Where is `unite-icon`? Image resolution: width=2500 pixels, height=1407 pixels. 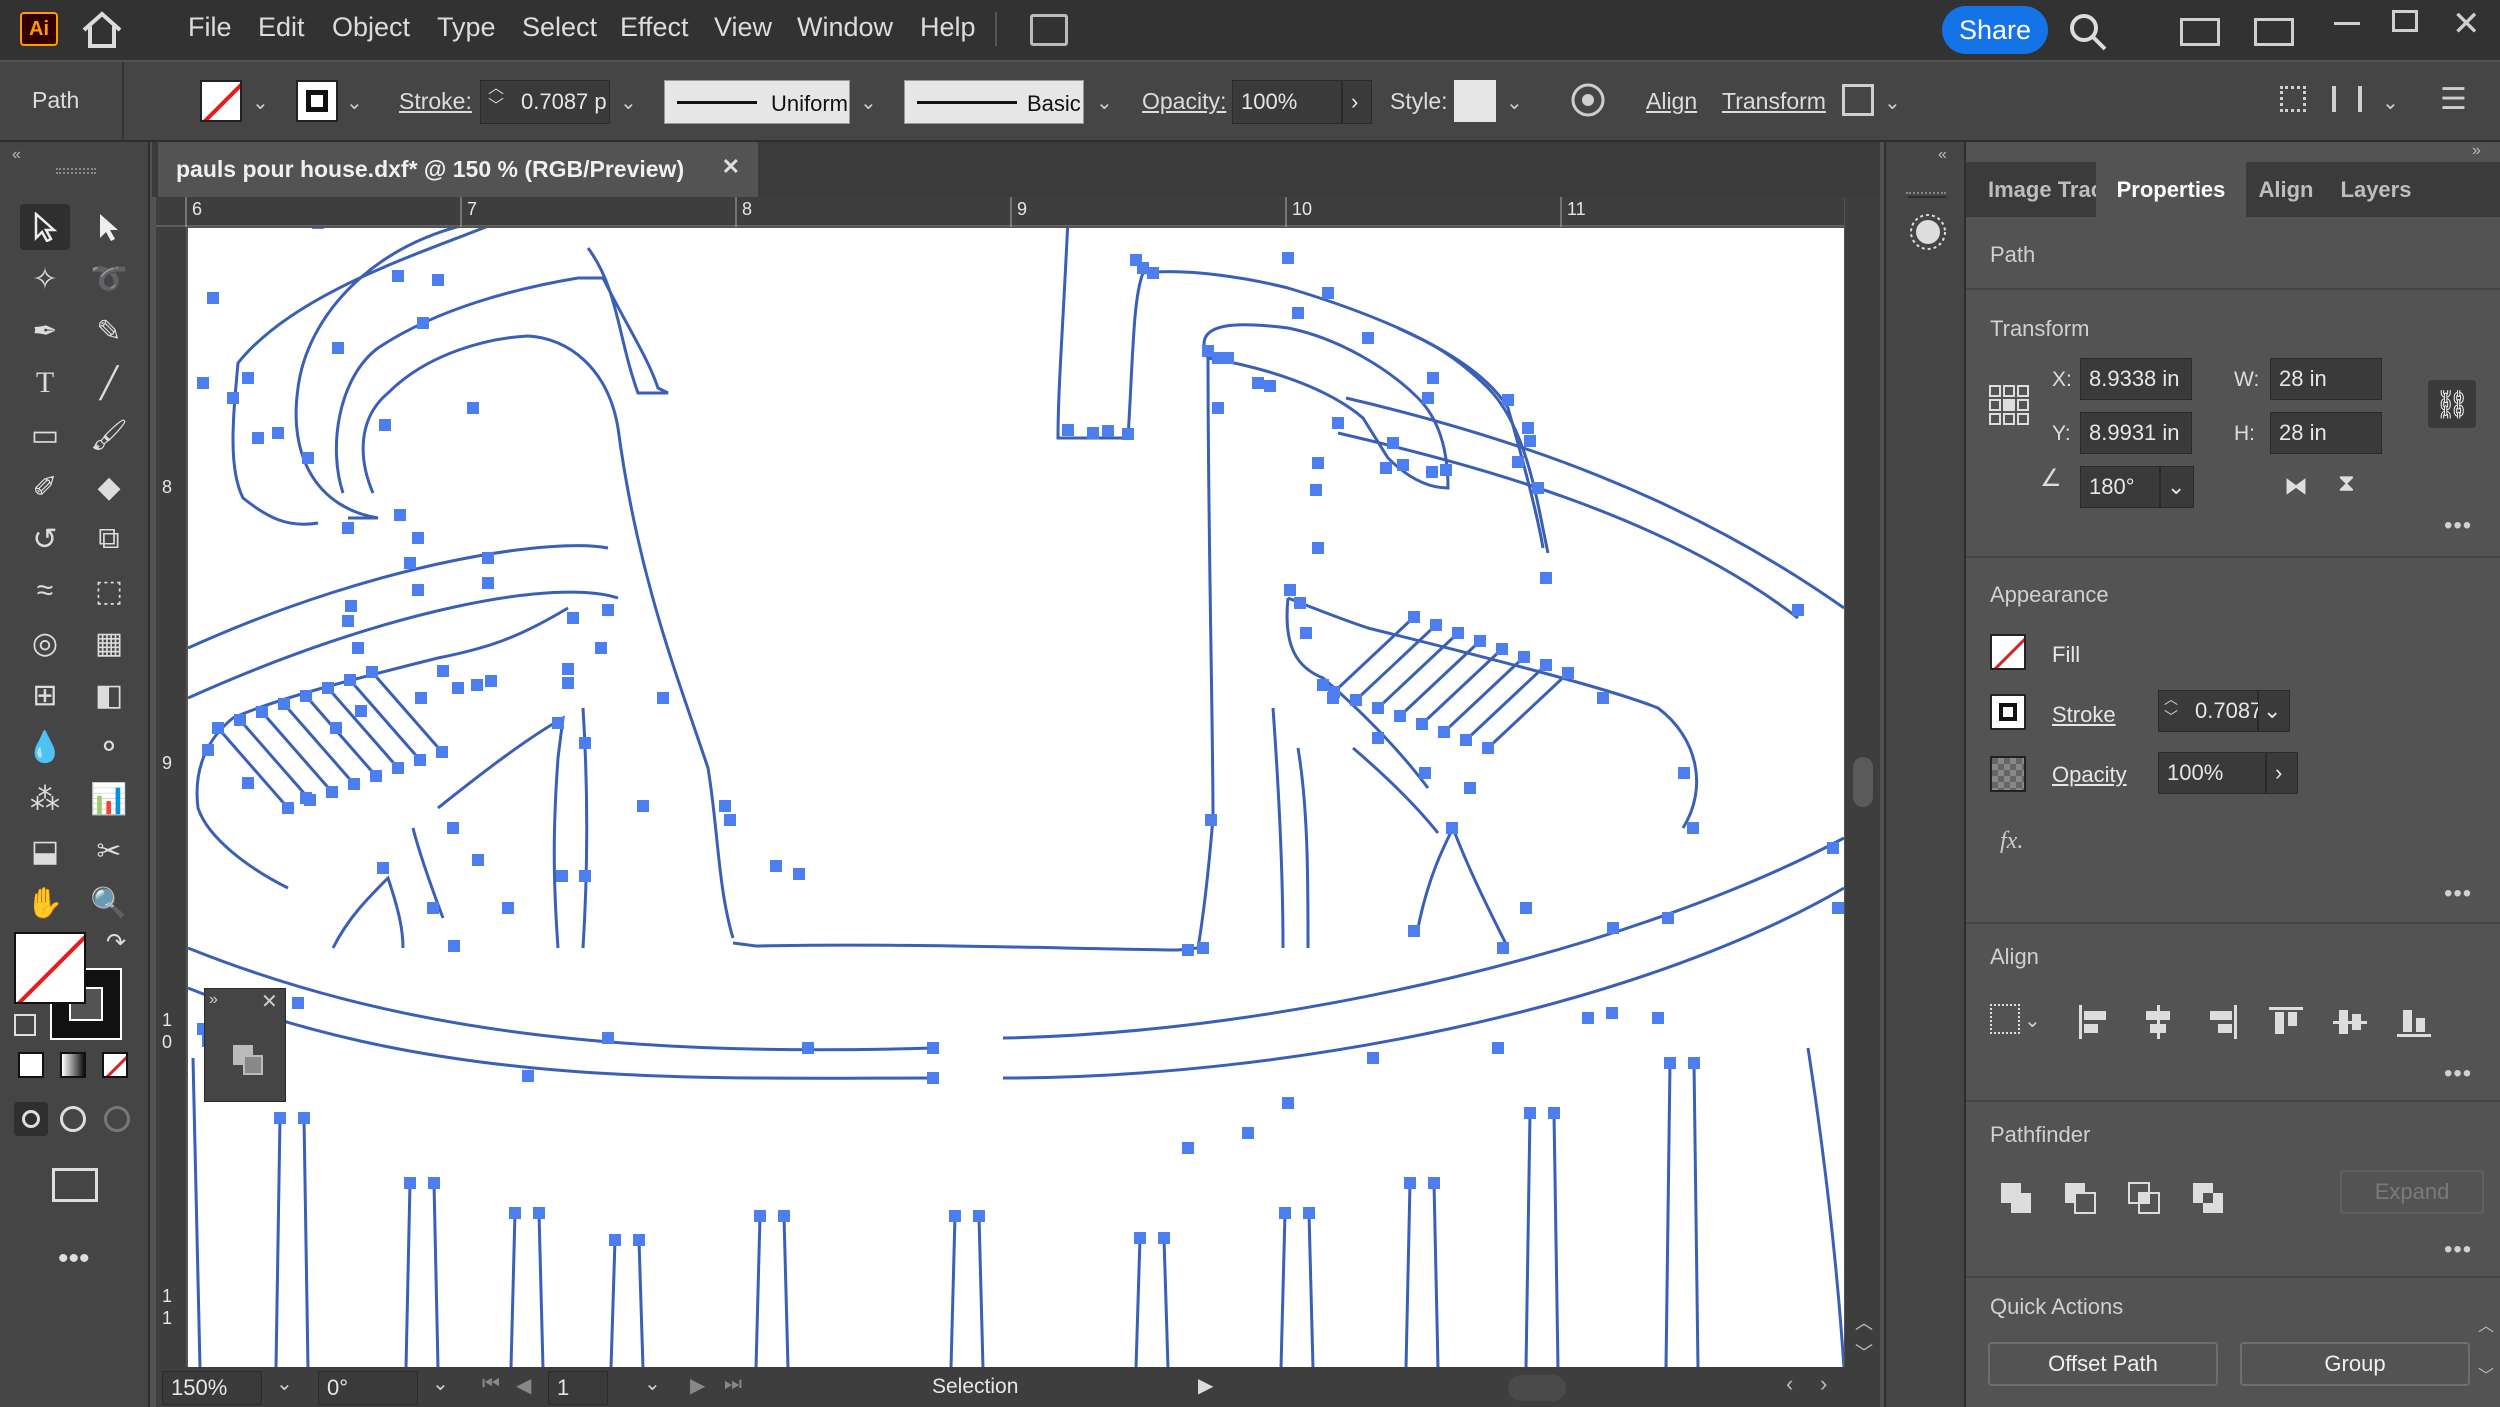
unite-icon is located at coordinates (2016, 1198).